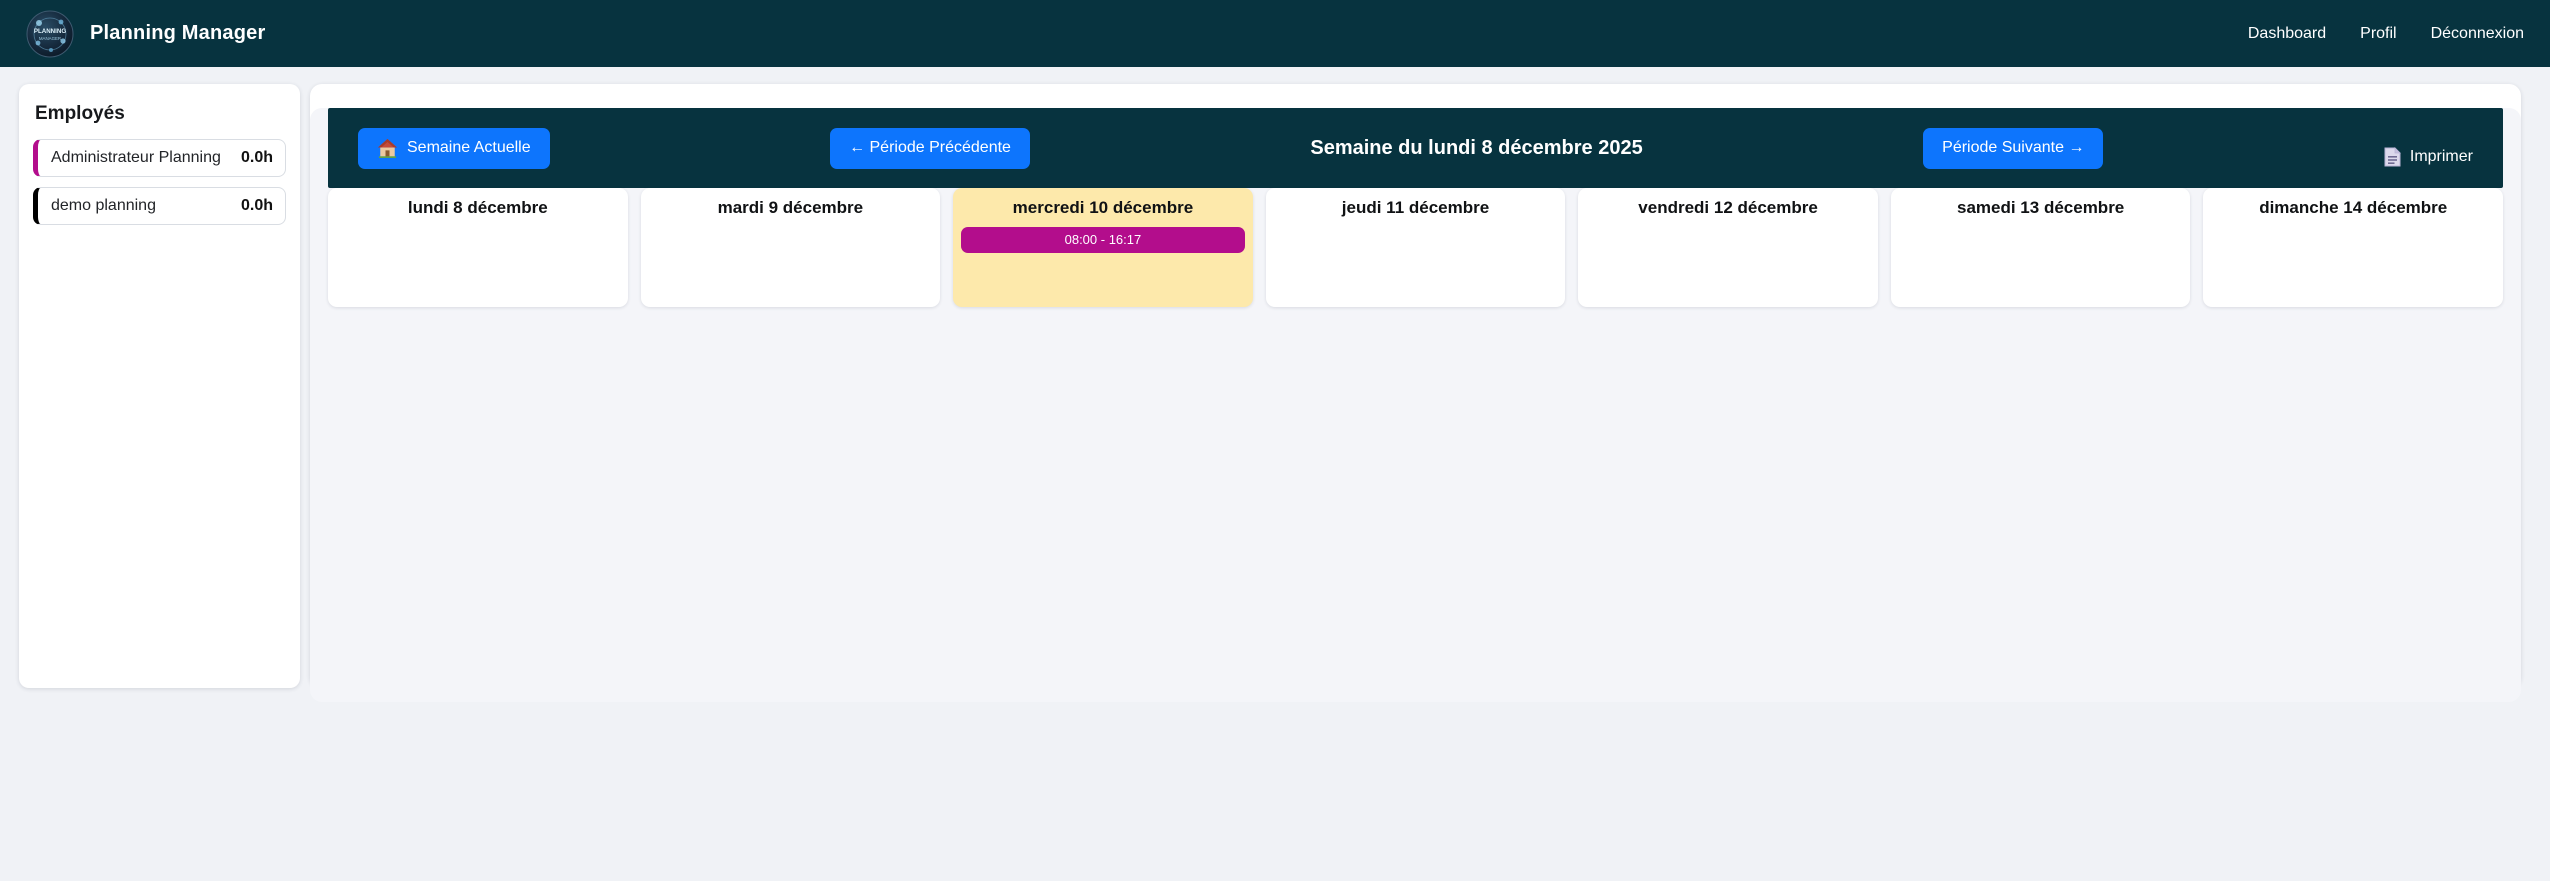 This screenshot has width=2550, height=881. I want to click on previous-period-button-label: ← Période Précédente, so click(930, 147).